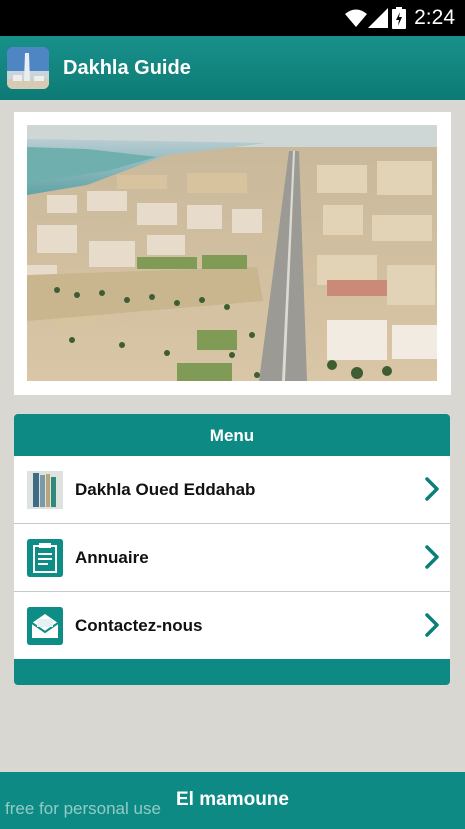  I want to click on menu-footer, so click(232, 672).